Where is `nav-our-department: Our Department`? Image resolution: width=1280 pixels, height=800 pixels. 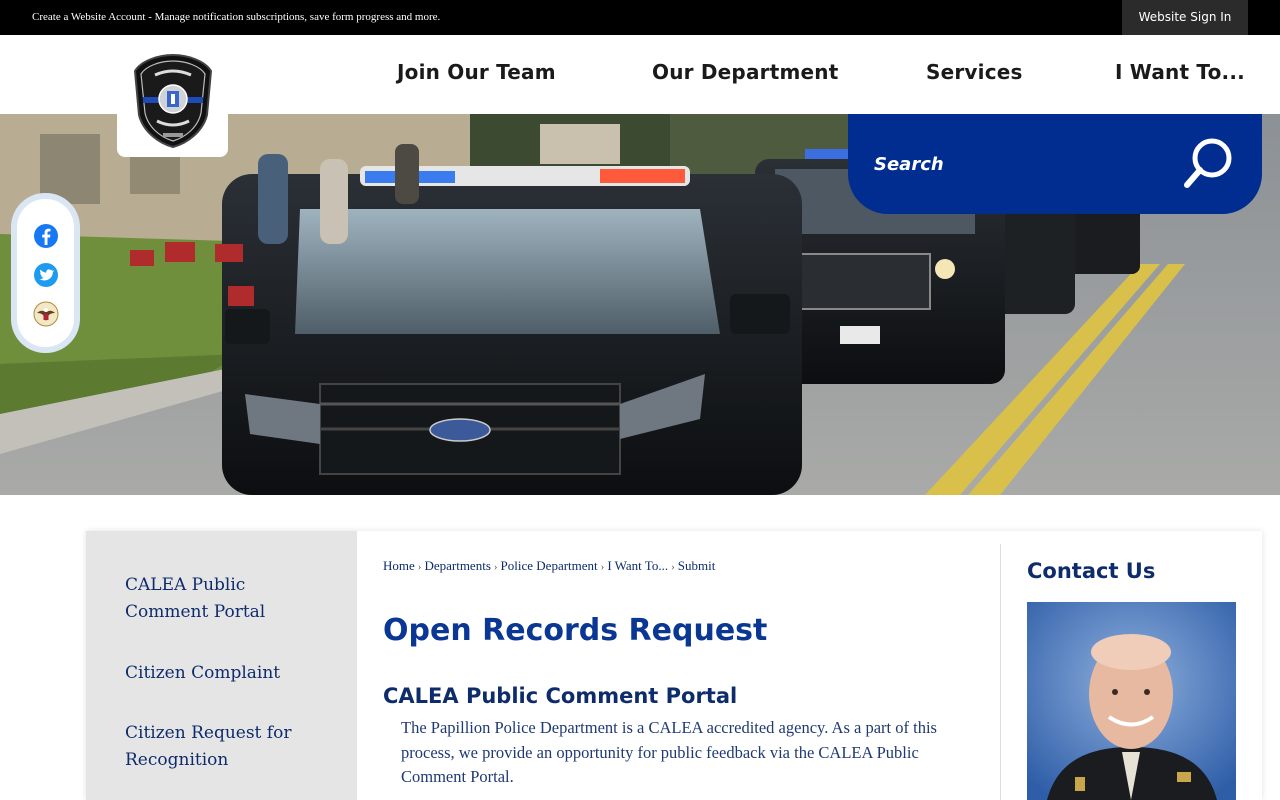 nav-our-department: Our Department is located at coordinates (745, 72).